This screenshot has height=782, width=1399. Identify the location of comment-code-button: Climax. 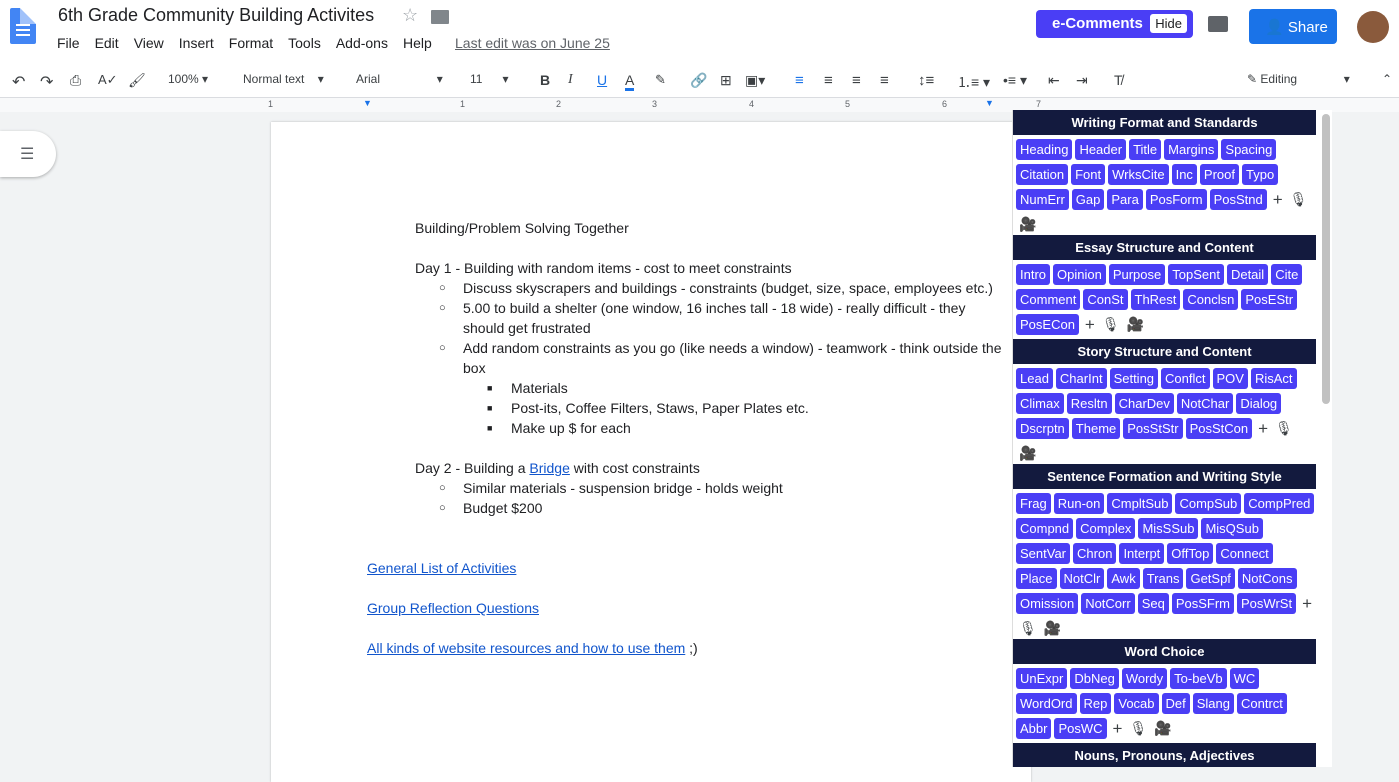
(1040, 403).